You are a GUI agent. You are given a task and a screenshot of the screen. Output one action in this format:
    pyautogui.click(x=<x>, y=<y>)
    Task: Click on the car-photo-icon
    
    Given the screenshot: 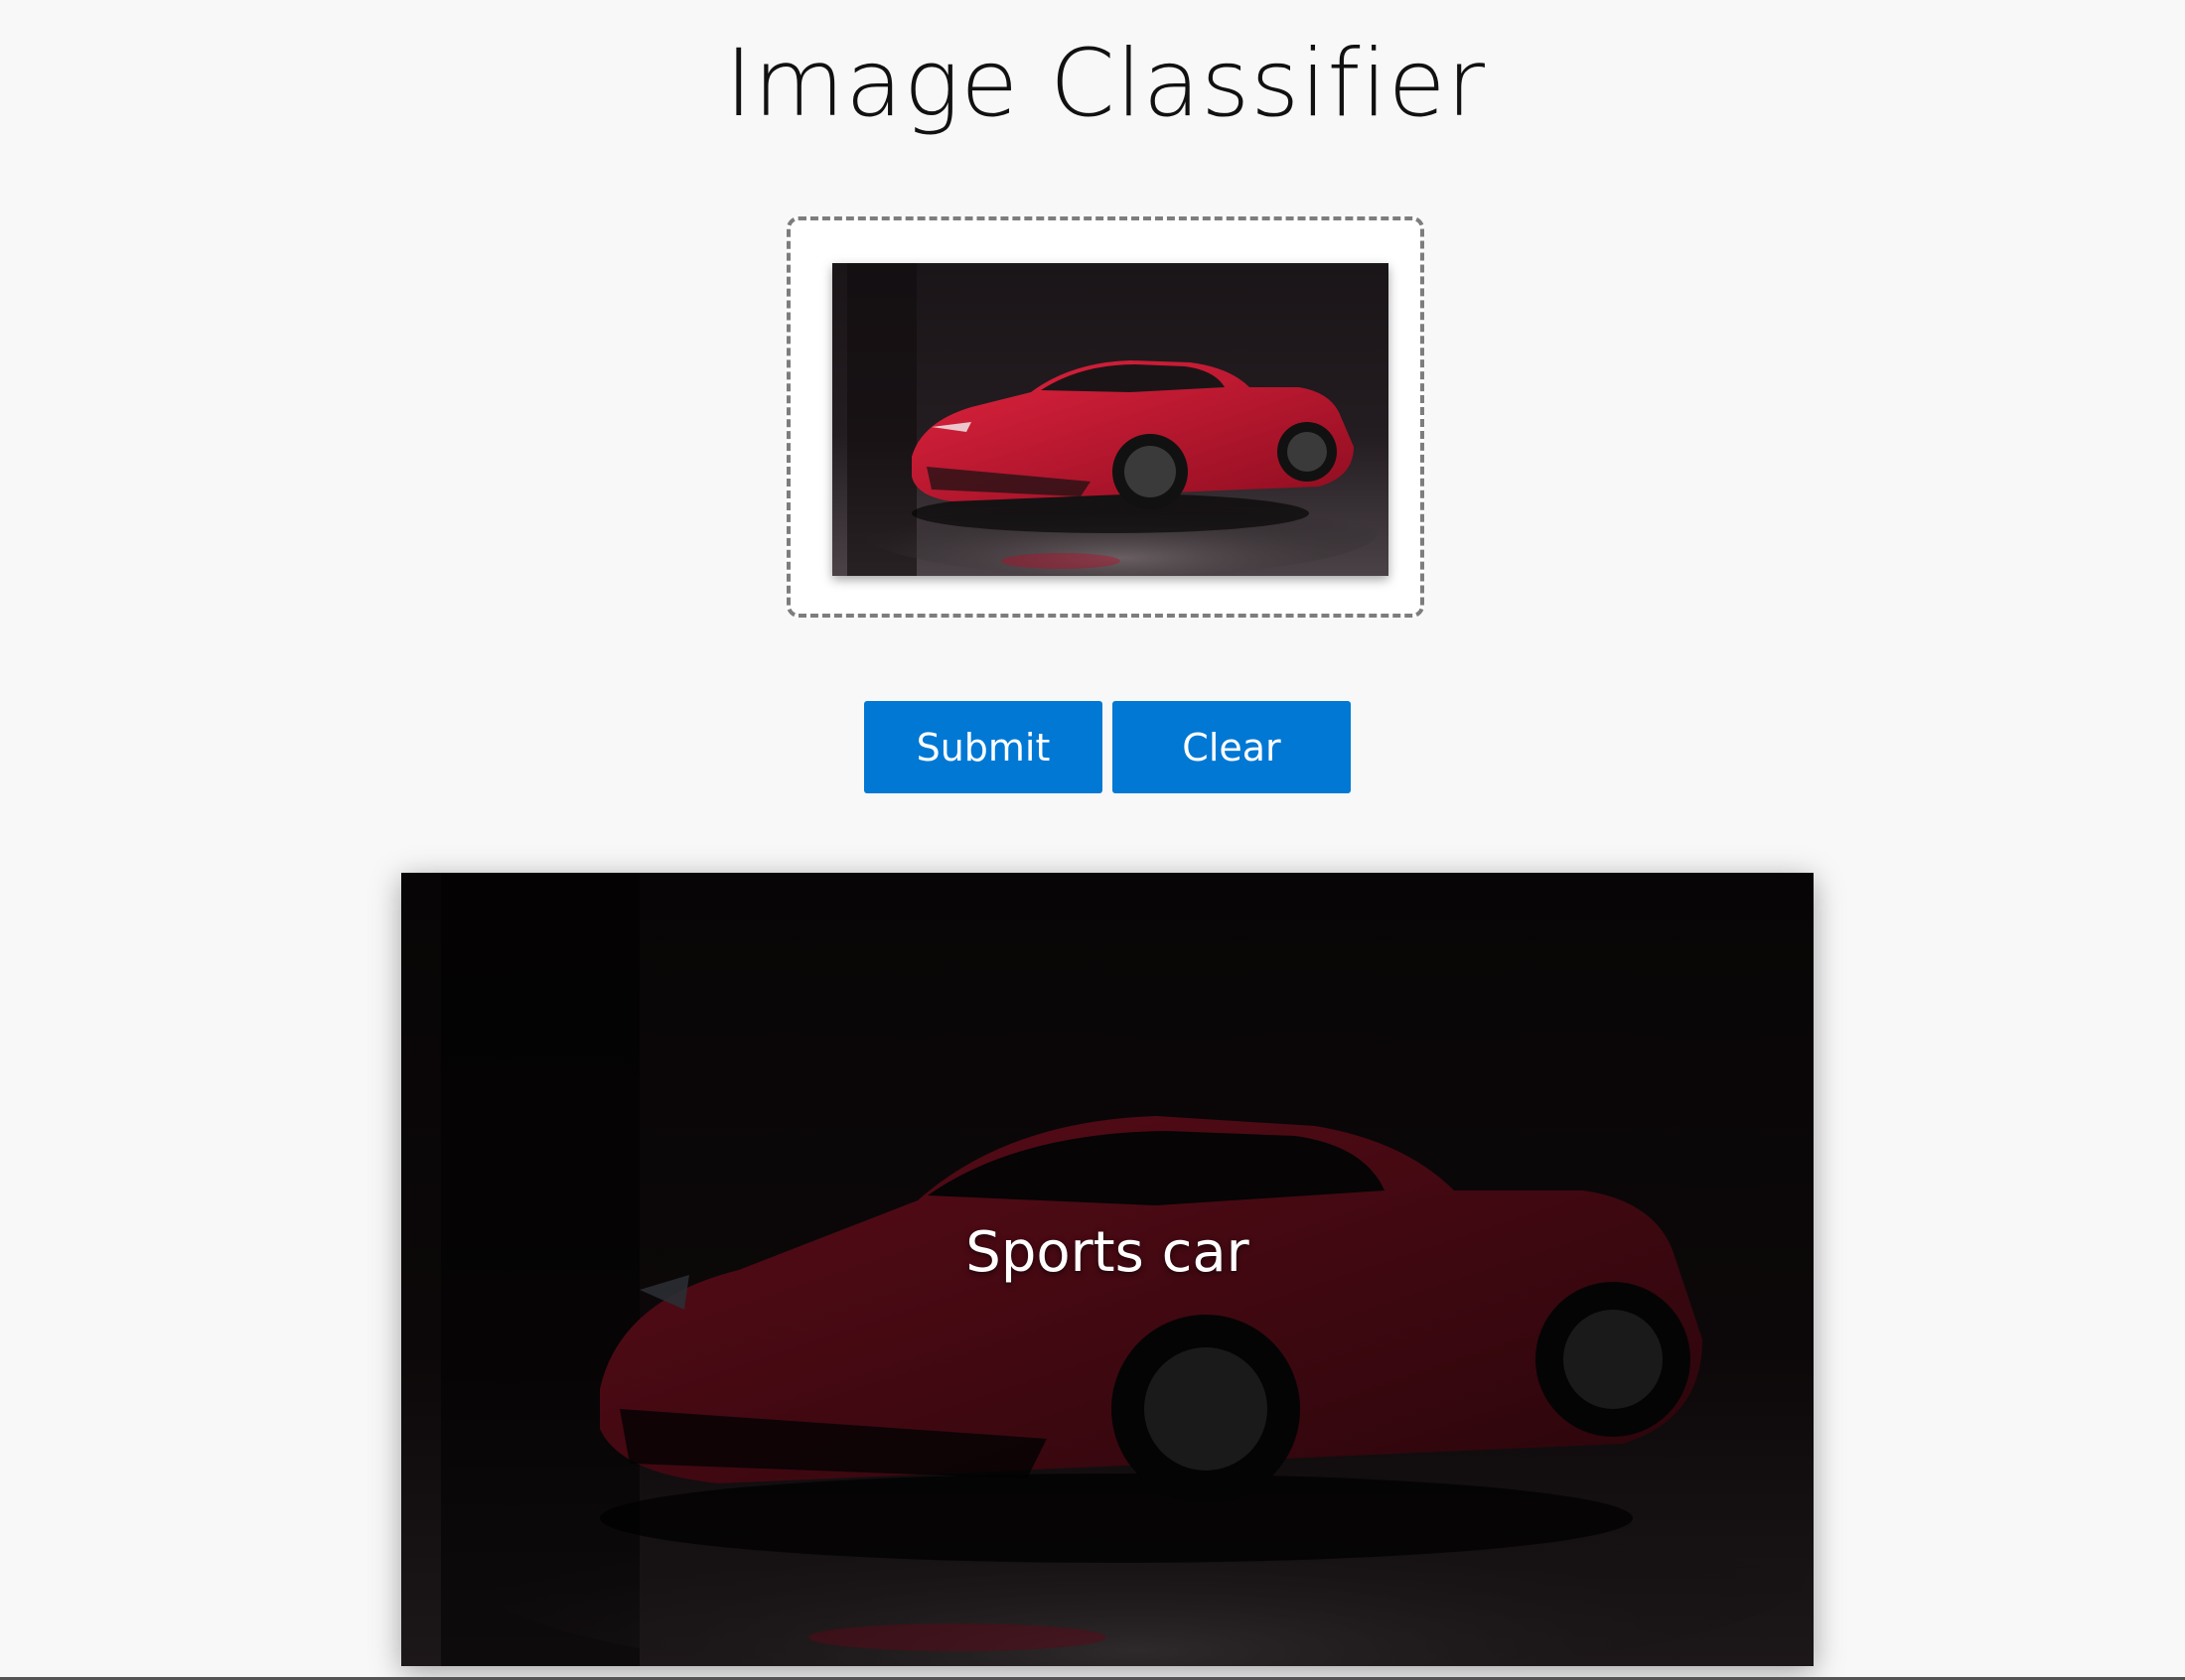 What is the action you would take?
    pyautogui.click(x=1110, y=419)
    